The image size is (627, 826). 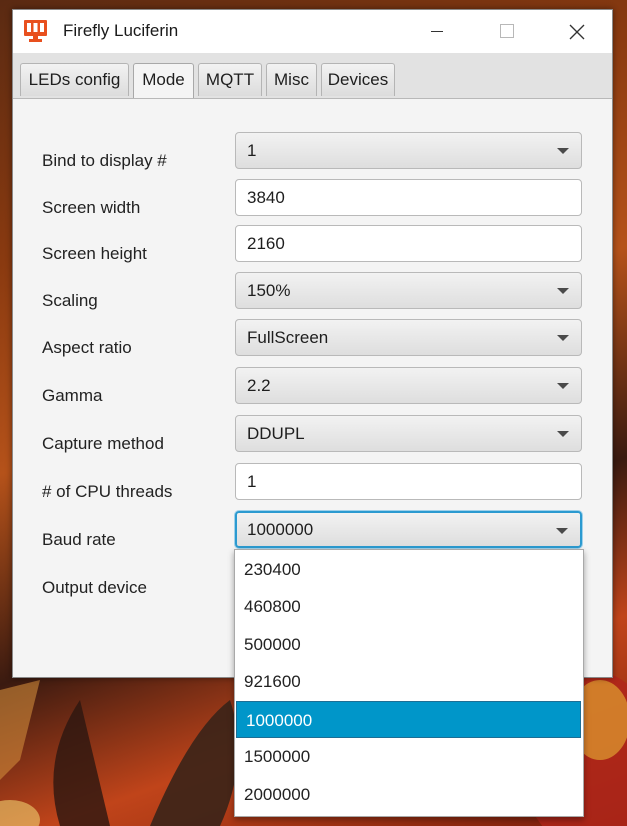 What do you see at coordinates (87, 347) in the screenshot?
I see `aspect-ratio-label: Aspect ratio` at bounding box center [87, 347].